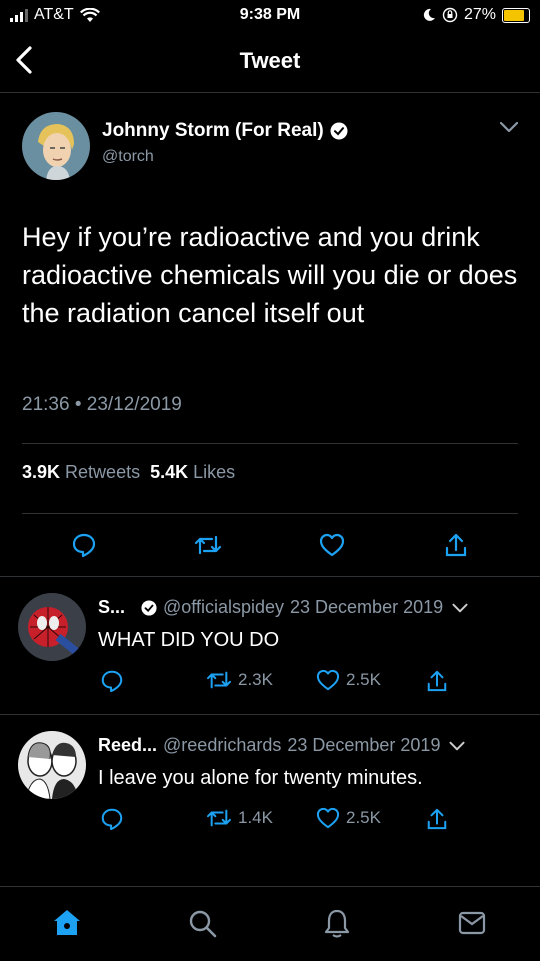  Describe the element at coordinates (516, 15) in the screenshot. I see `battery-icon` at that location.